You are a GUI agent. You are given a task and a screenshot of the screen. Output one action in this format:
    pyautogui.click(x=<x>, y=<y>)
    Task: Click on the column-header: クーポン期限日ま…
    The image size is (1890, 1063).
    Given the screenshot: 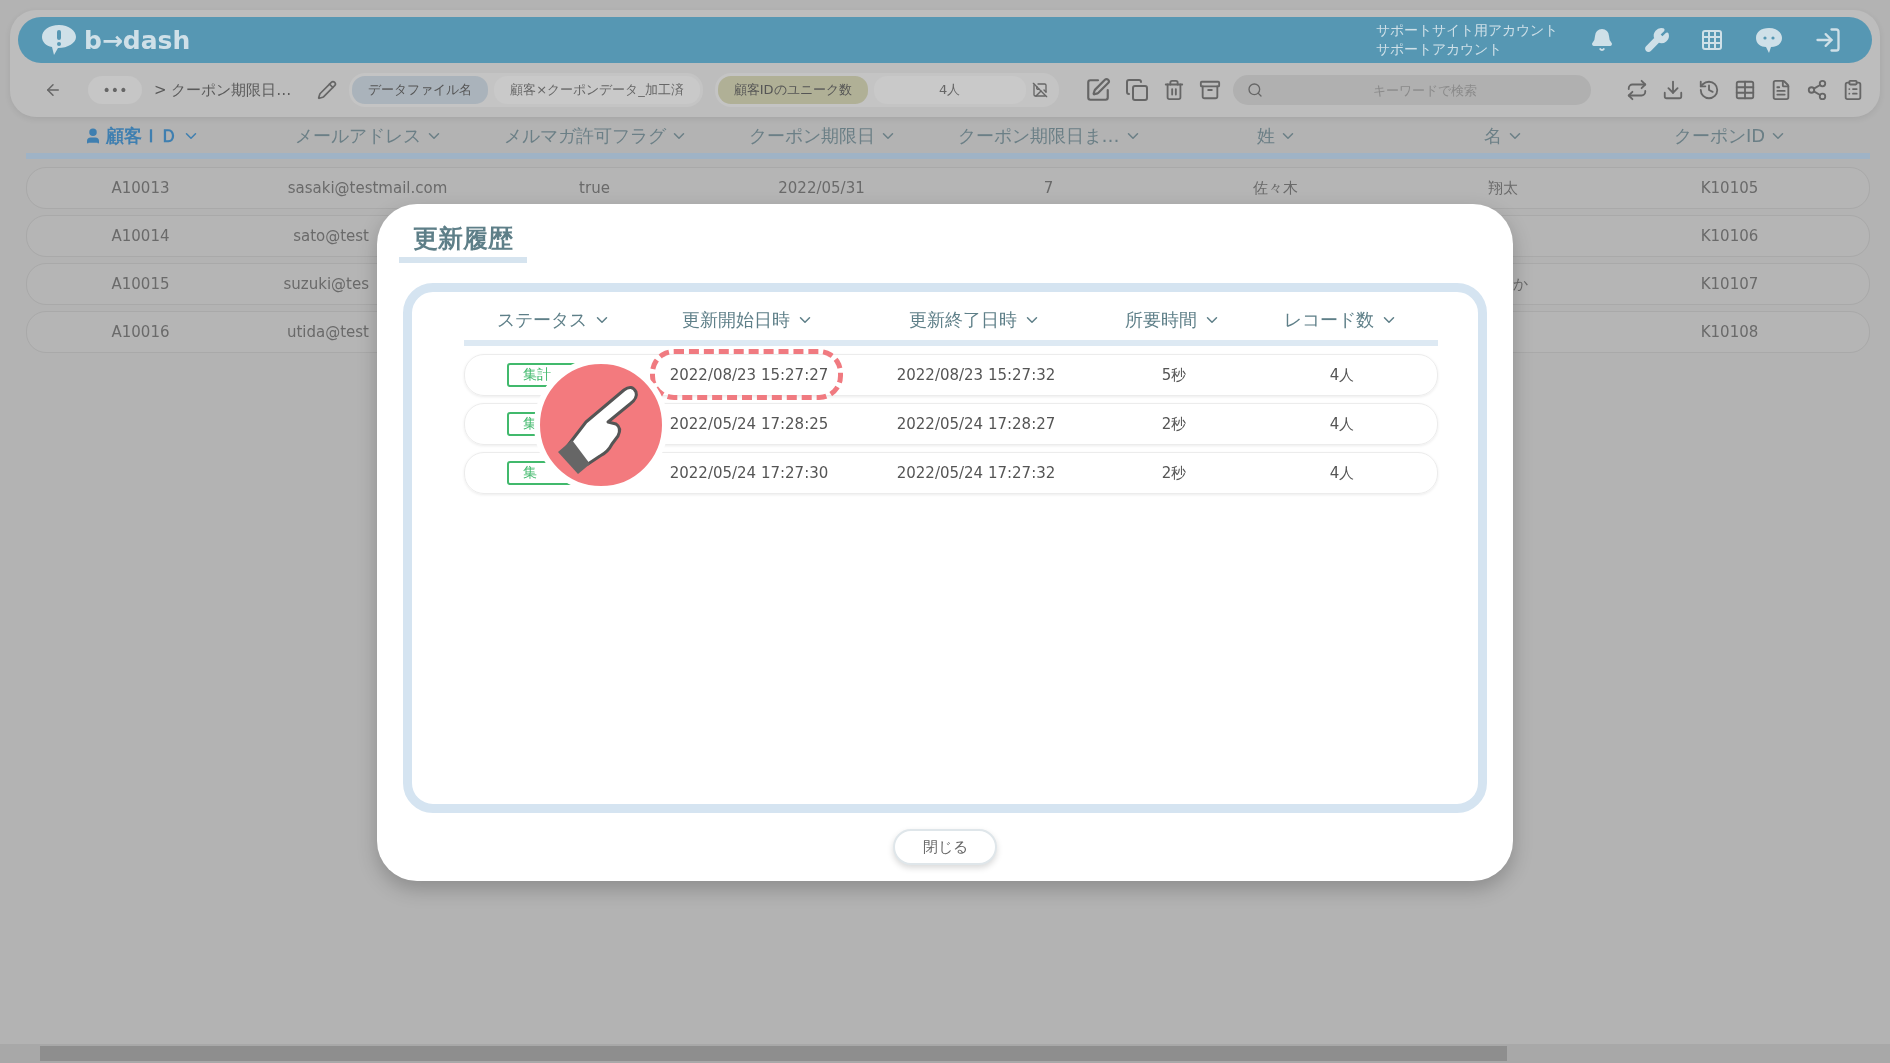 What is the action you would take?
    pyautogui.click(x=1049, y=136)
    